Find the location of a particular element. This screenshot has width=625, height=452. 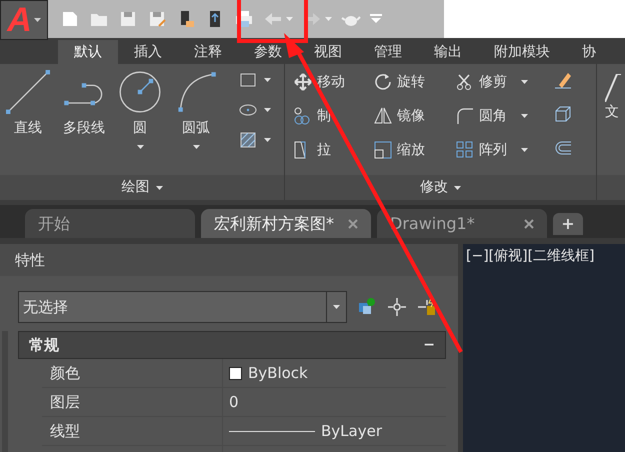

printer-icon is located at coordinates (244, 19).